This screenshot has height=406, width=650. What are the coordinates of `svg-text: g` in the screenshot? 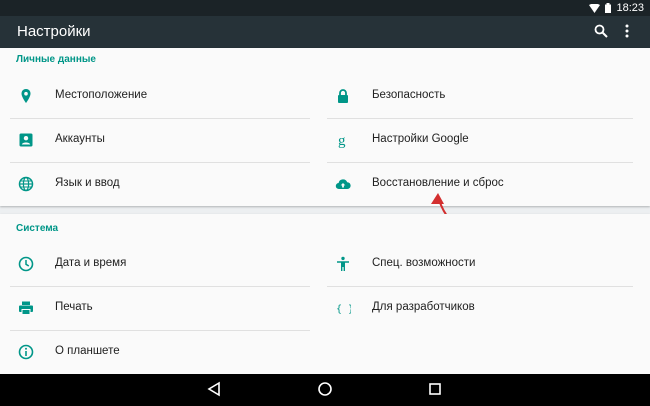 It's located at (342, 140).